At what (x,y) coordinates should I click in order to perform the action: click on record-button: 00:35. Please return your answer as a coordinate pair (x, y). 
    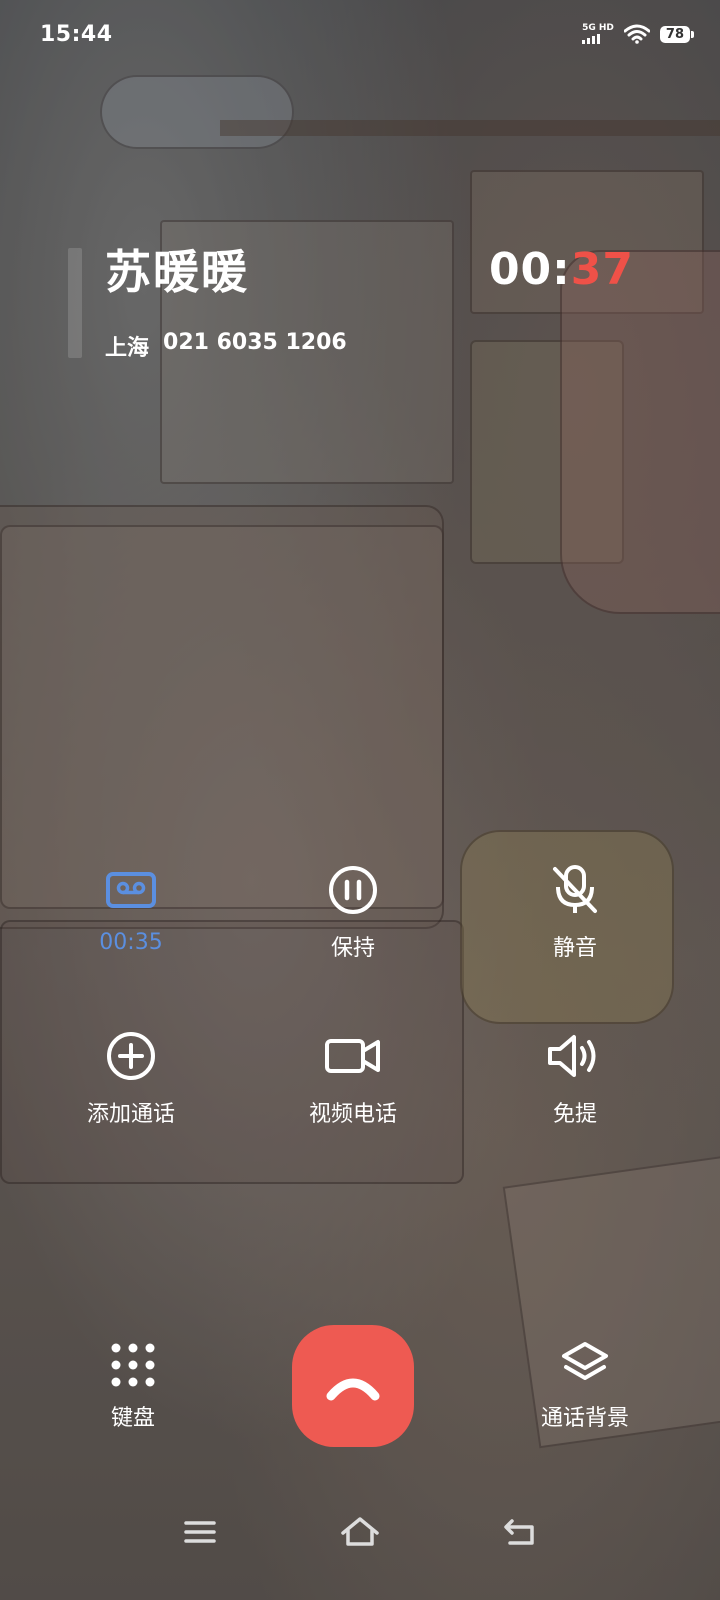
    Looking at the image, I should click on (131, 907).